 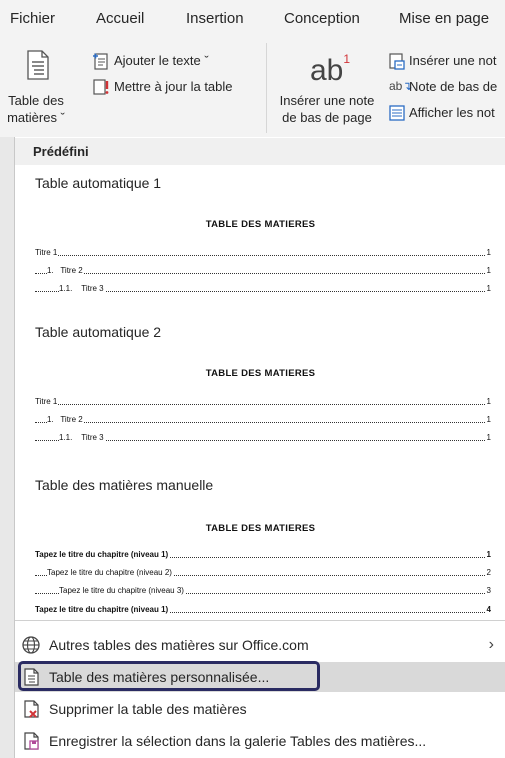 I want to click on show-notes-label: Afficher les not, so click(x=452, y=112).